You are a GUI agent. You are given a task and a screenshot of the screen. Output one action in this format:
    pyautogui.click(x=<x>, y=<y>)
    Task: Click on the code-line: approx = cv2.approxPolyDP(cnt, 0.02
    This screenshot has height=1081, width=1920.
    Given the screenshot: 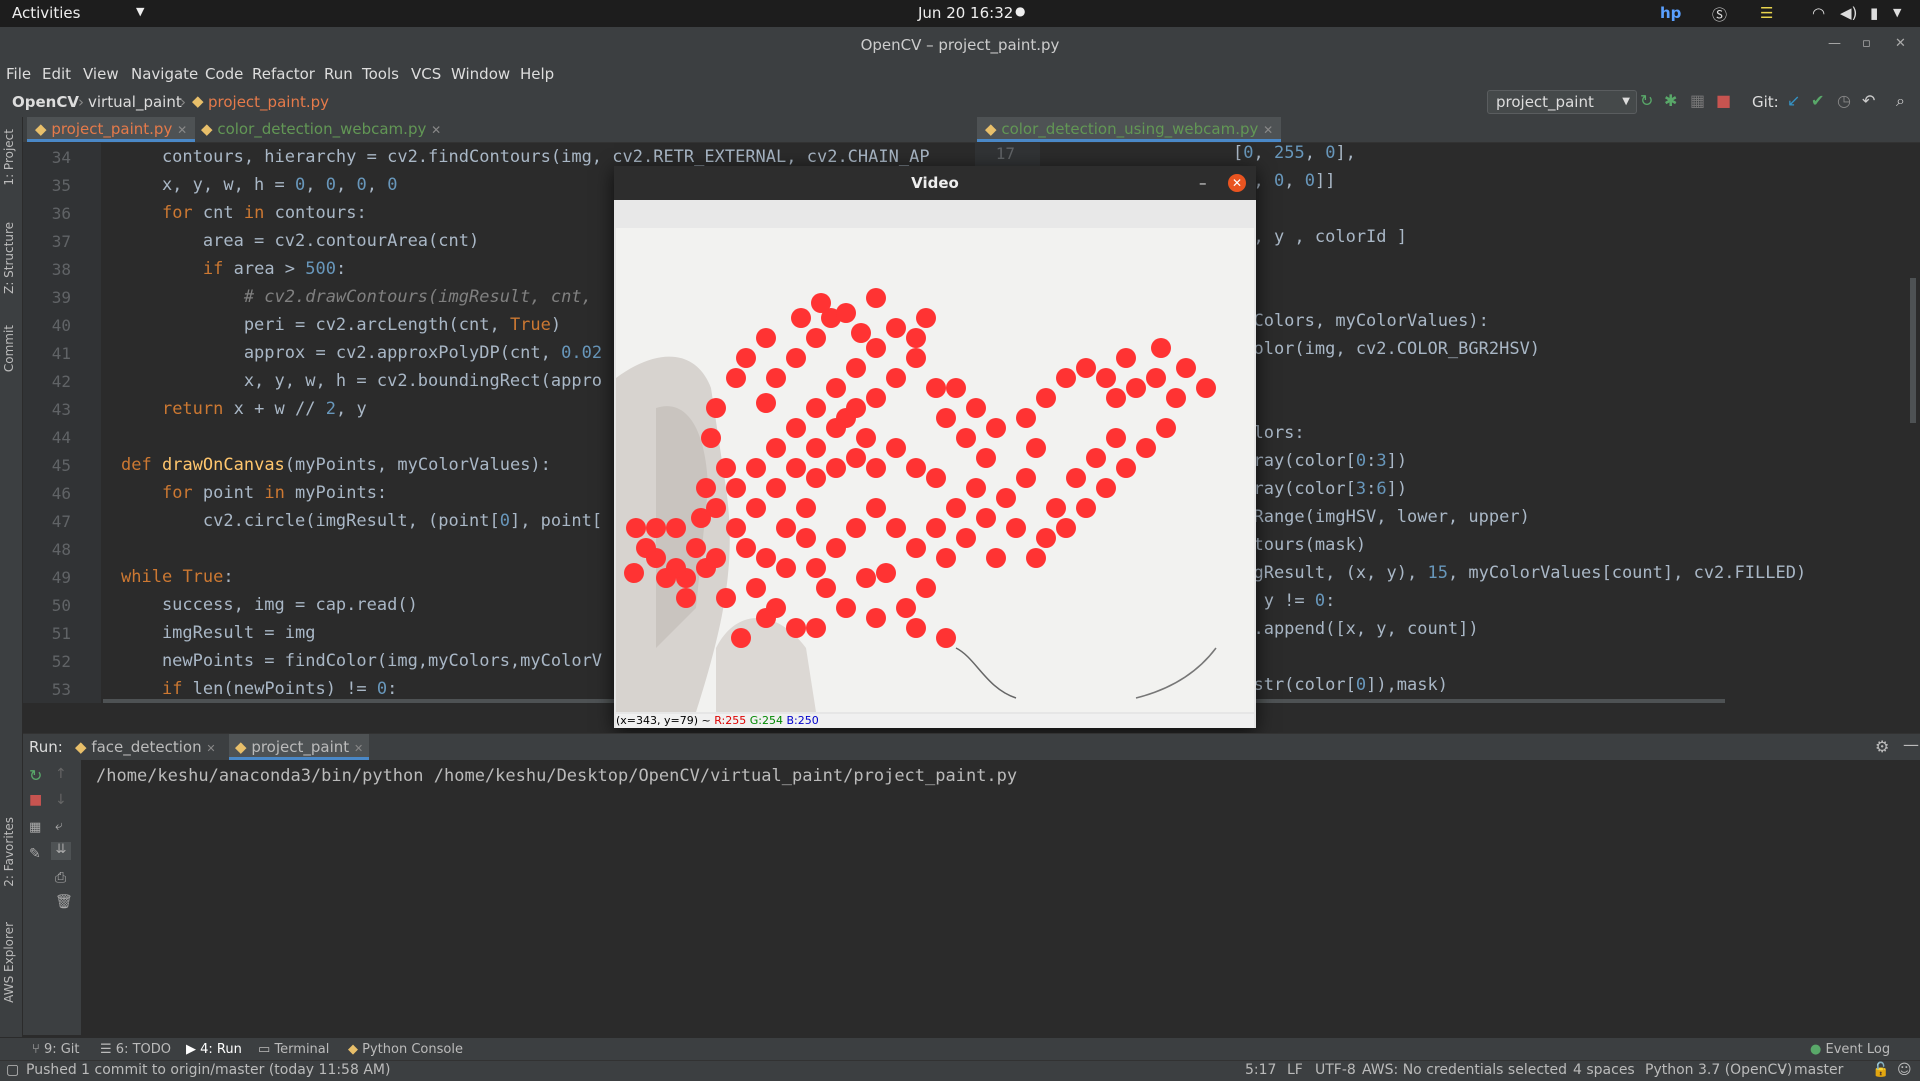 What is the action you would take?
    pyautogui.click(x=362, y=353)
    